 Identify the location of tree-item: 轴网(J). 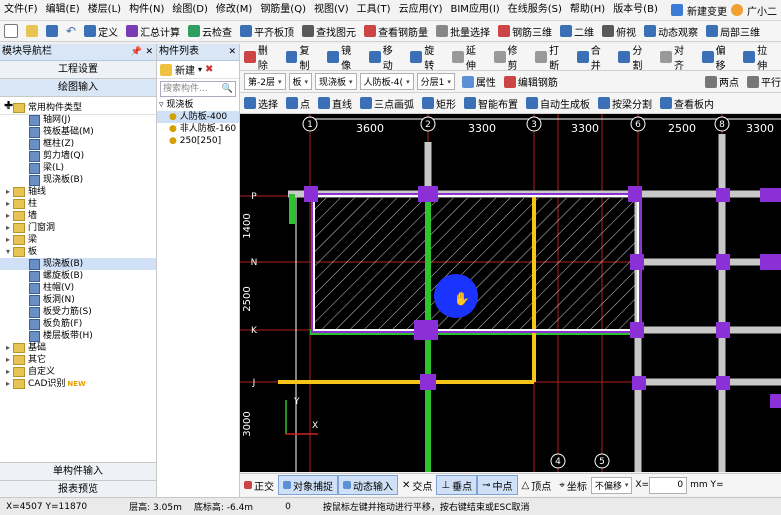
(78, 120).